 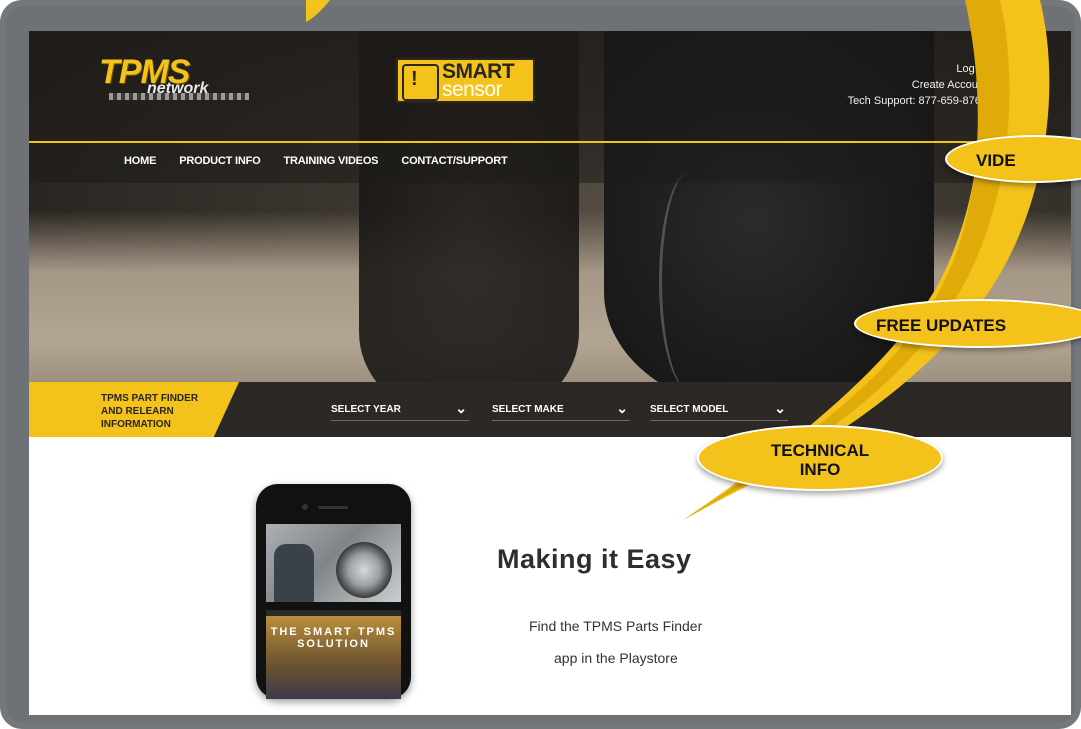 I want to click on tire-pressure-warning-icon: !, so click(x=420, y=82).